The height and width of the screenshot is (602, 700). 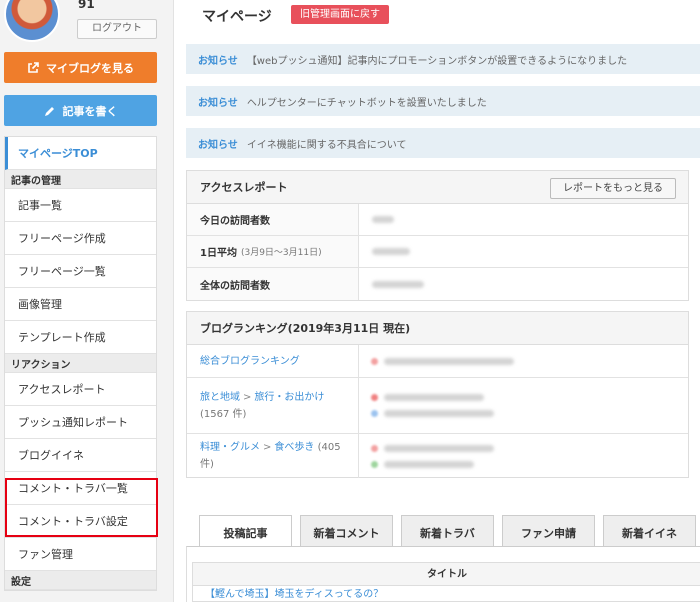 I want to click on sidebar-item-push-report: プッシュ通知レポート, so click(x=80, y=422).